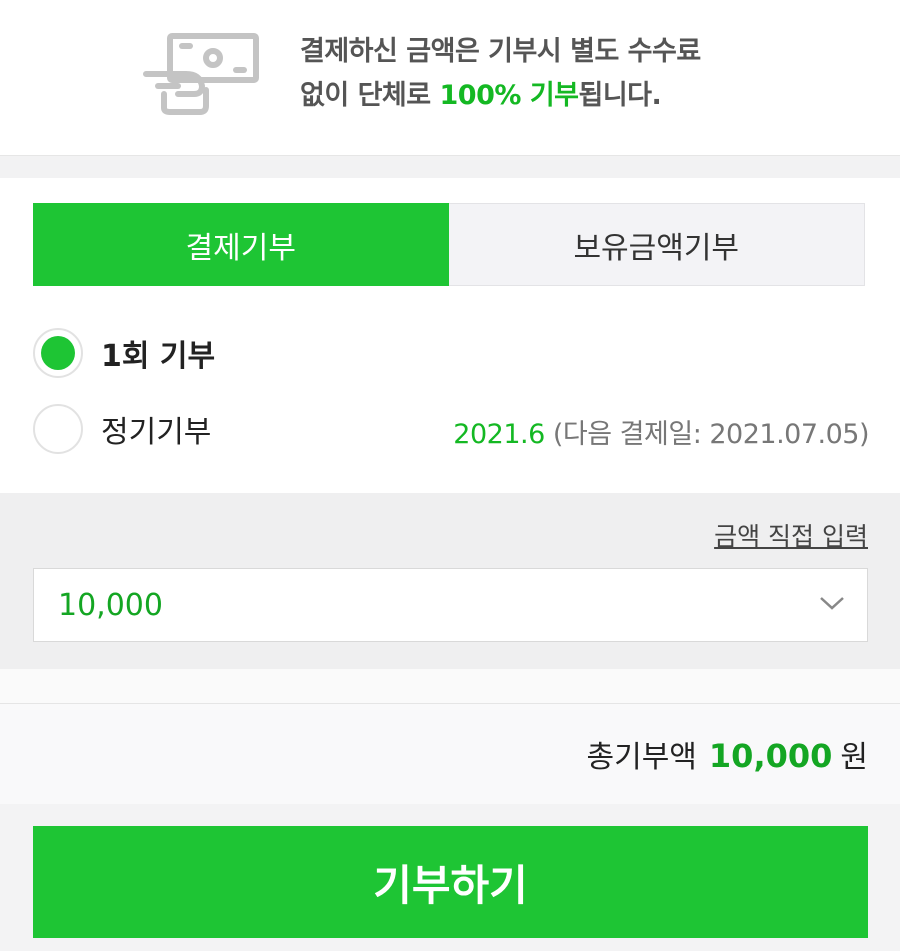 The width and height of the screenshot is (900, 951). I want to click on amount-select: 10,000, so click(450, 605).